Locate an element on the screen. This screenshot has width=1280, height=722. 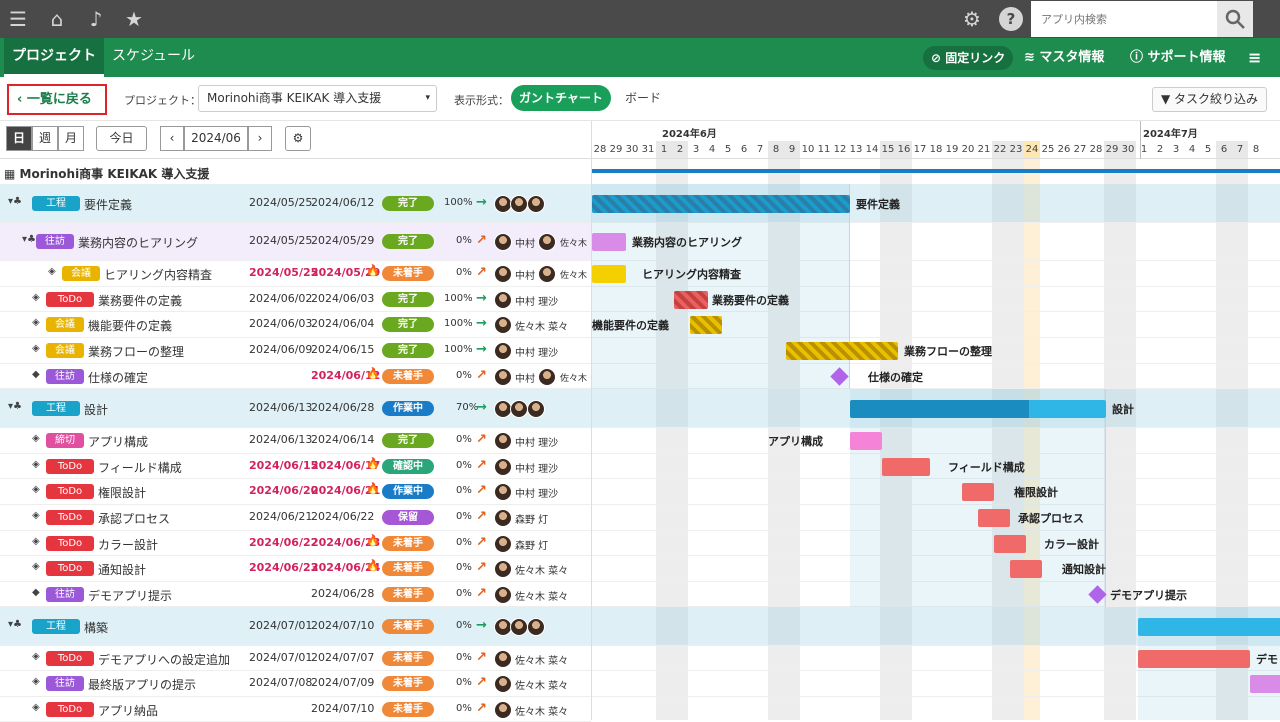
task-row: ▾♣ 工程 設計 2024/06/13 2024/06/28 作業中 70% → is located at coordinates (295, 408).